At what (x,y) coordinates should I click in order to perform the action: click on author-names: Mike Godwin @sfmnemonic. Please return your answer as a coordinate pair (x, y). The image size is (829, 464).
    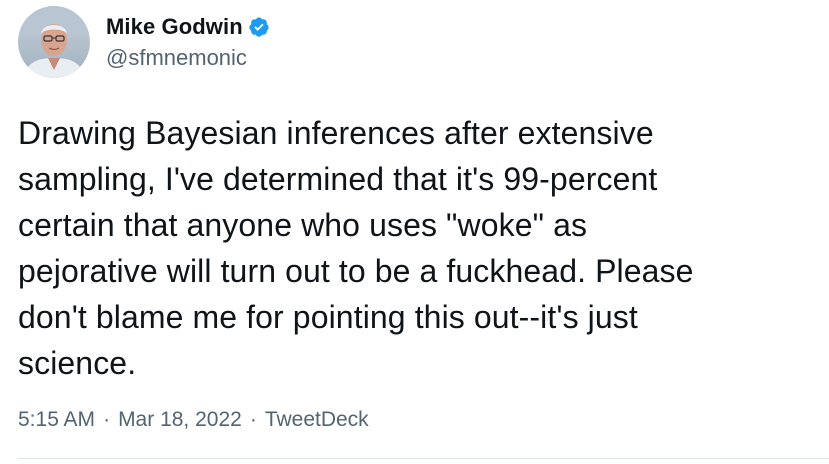
    Looking at the image, I should click on (188, 41).